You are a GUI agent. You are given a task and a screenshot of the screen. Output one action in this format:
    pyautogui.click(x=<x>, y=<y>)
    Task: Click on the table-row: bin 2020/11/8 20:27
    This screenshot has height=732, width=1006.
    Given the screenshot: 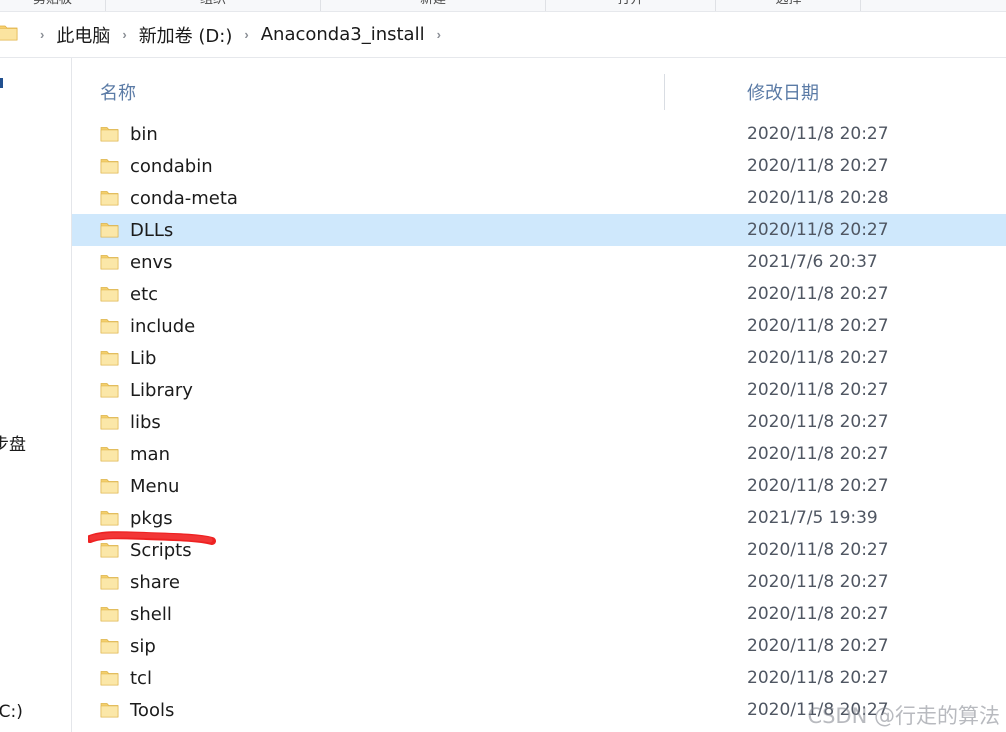 What is the action you would take?
    pyautogui.click(x=539, y=134)
    